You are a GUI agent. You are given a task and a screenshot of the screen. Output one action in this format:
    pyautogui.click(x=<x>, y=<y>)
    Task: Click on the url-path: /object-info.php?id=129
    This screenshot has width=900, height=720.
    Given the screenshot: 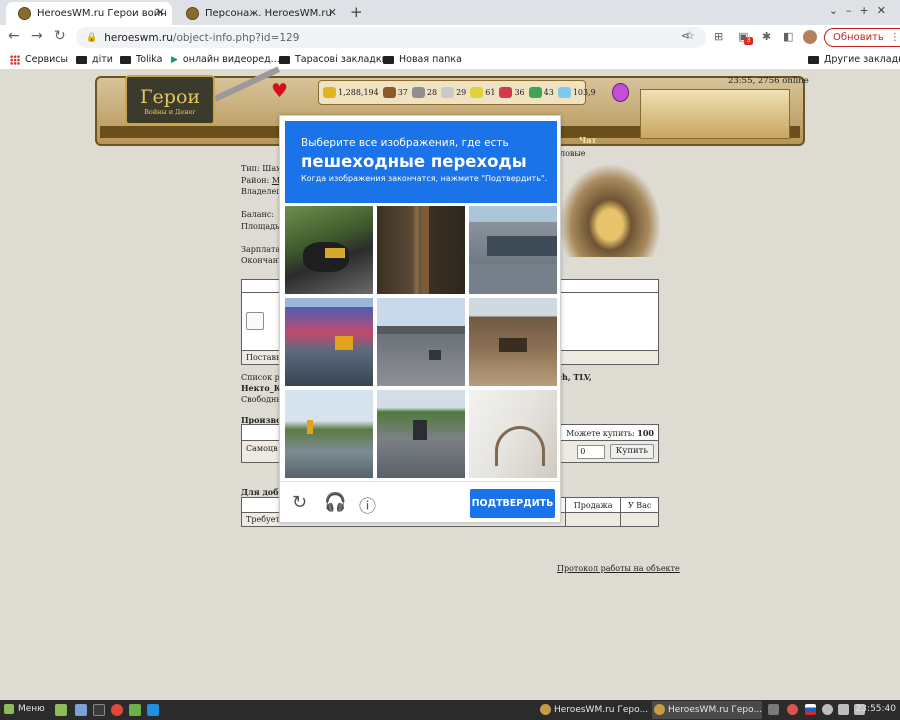 What is the action you would take?
    pyautogui.click(x=236, y=37)
    